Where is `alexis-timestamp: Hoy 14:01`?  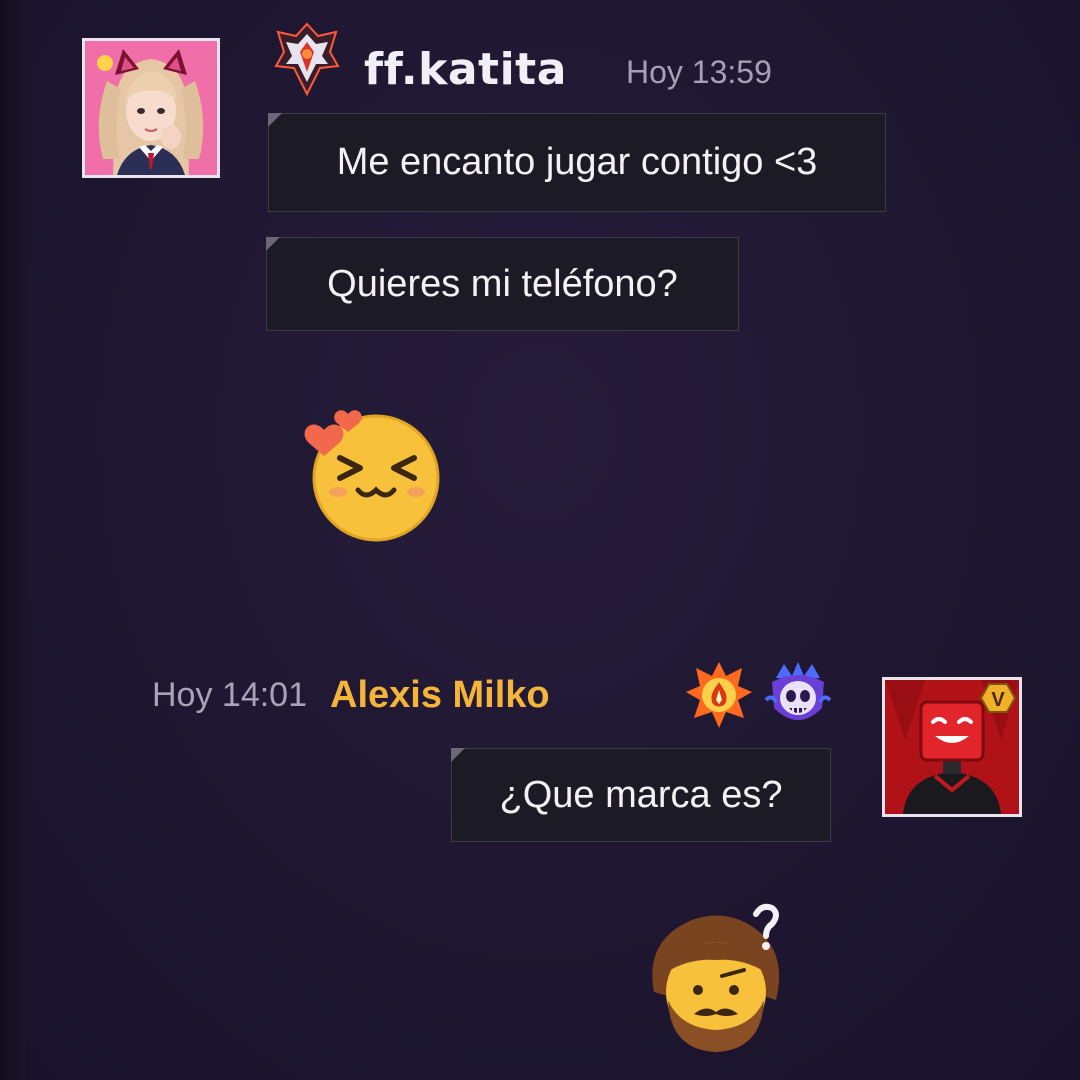
alexis-timestamp: Hoy 14:01 is located at coordinates (229, 695).